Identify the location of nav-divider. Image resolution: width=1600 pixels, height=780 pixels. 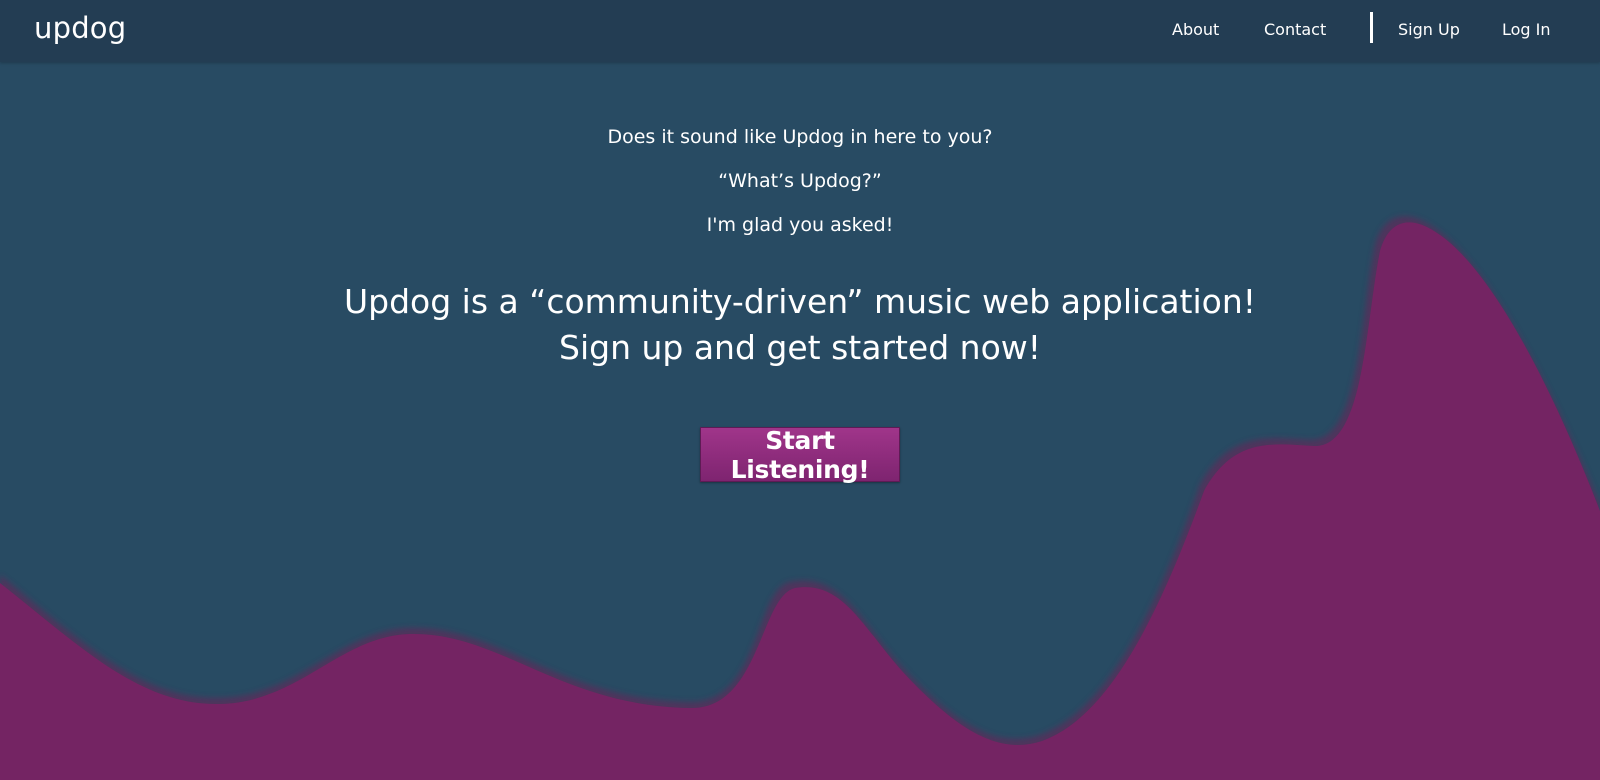
(1371, 27).